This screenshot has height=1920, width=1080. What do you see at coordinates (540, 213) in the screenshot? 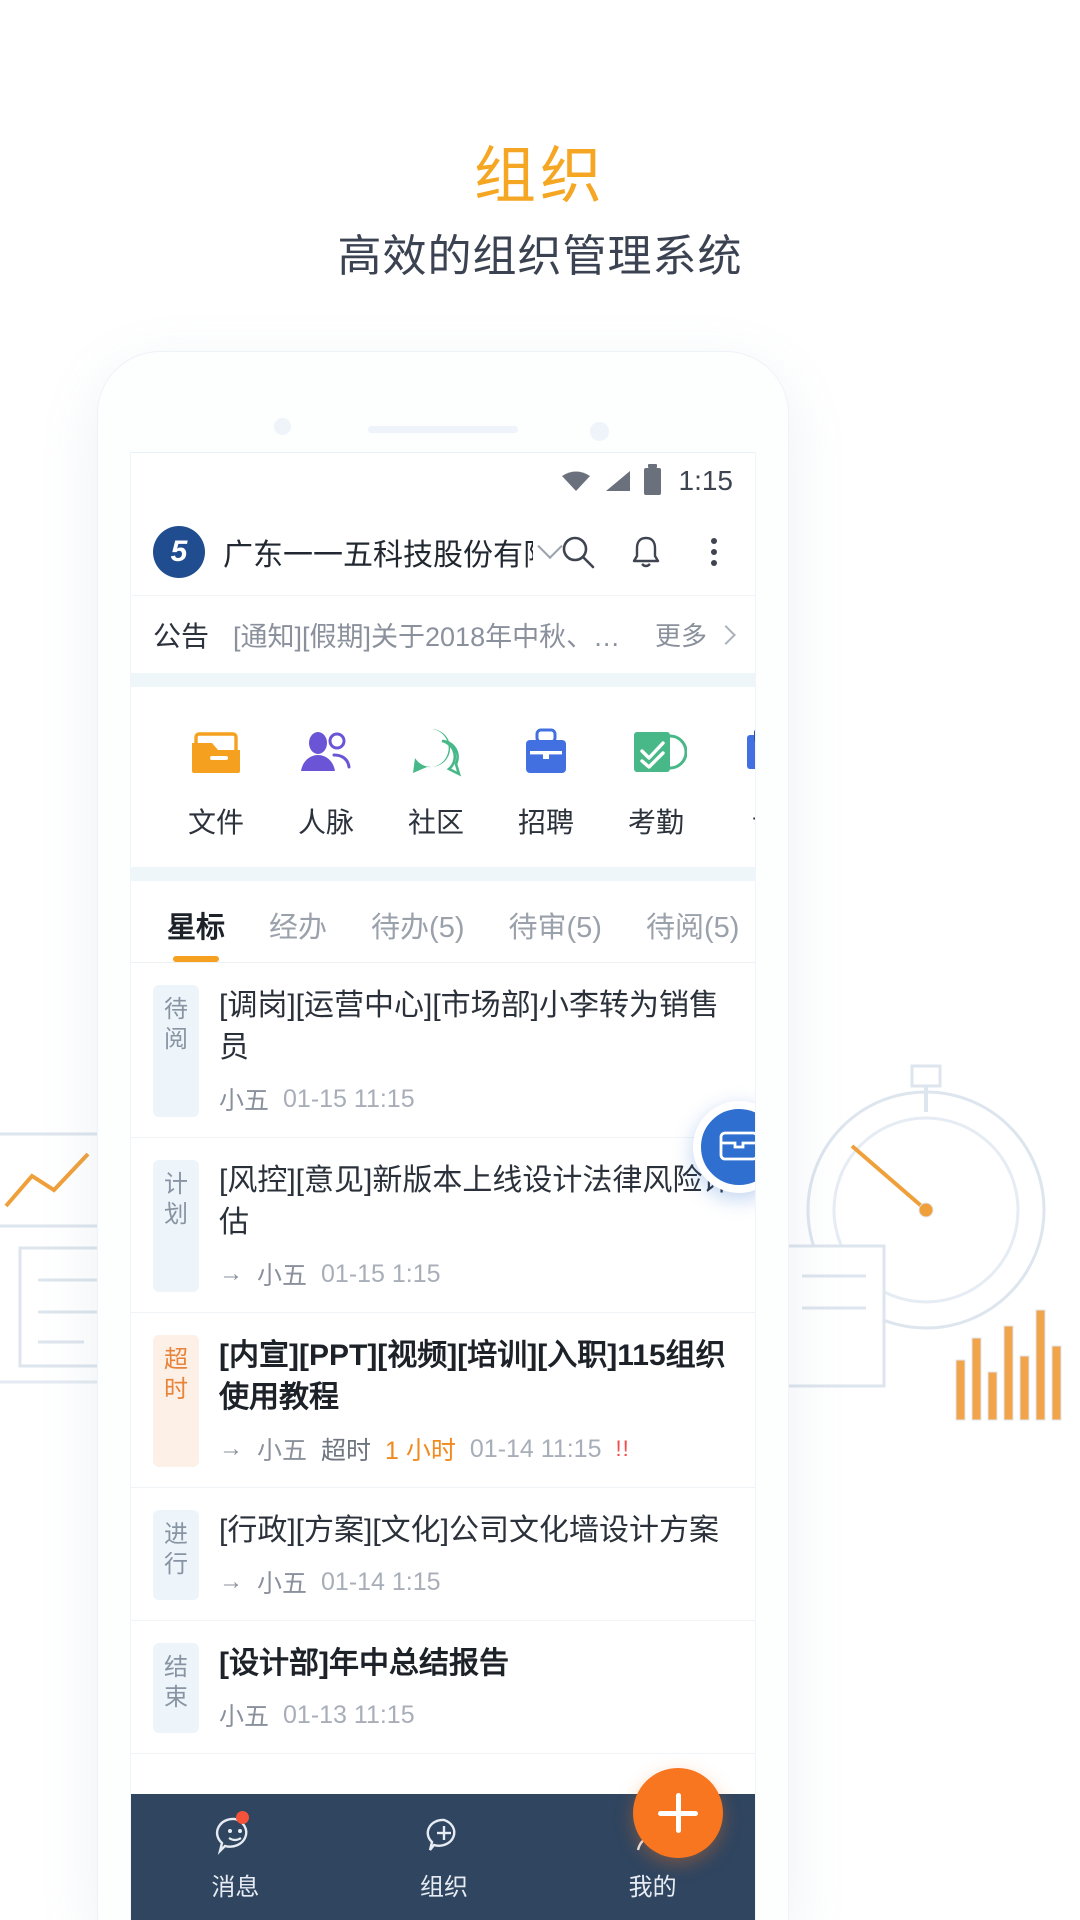
I see `headline-block: 组织 高效的组织管理系统` at bounding box center [540, 213].